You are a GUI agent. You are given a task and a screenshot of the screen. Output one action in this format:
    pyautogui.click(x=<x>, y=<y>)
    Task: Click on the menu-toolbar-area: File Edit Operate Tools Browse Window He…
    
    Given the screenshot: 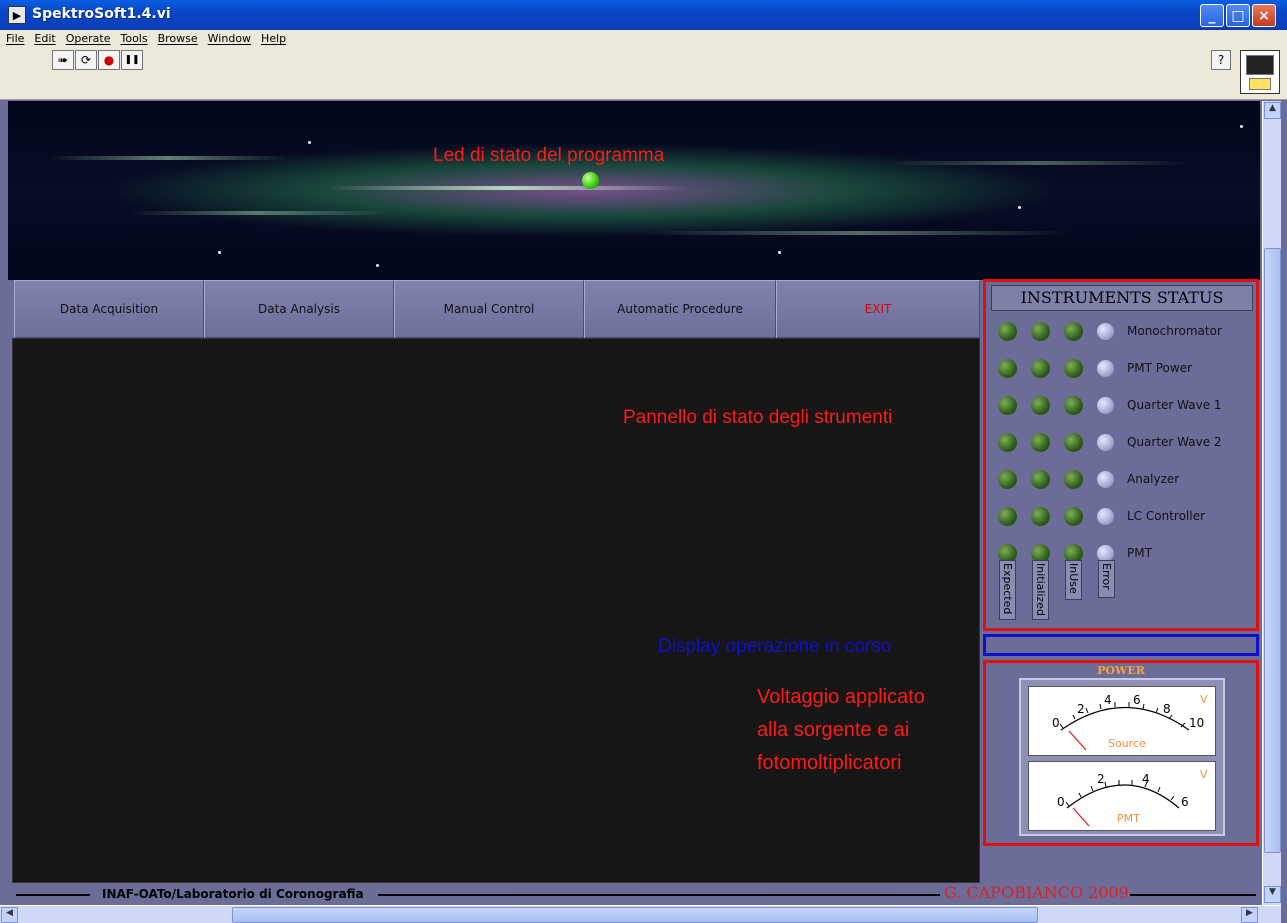 What is the action you would take?
    pyautogui.click(x=643, y=65)
    